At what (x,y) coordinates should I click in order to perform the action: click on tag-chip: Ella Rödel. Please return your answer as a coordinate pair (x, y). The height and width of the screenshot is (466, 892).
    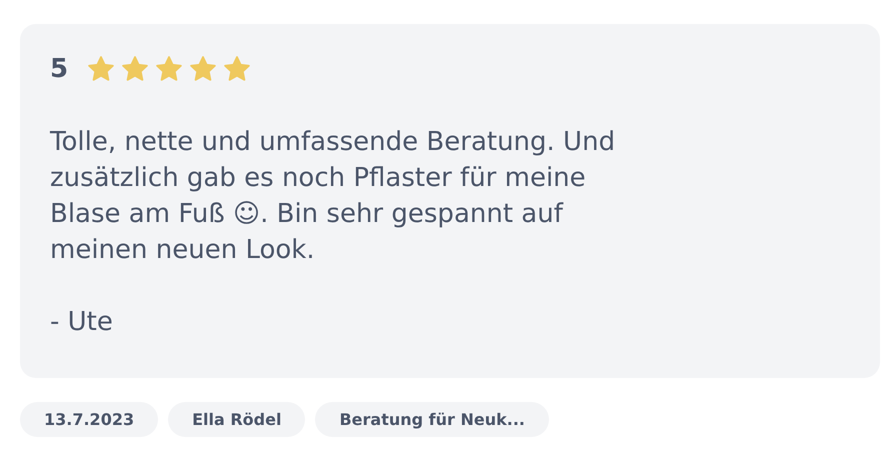
    Looking at the image, I should click on (237, 419).